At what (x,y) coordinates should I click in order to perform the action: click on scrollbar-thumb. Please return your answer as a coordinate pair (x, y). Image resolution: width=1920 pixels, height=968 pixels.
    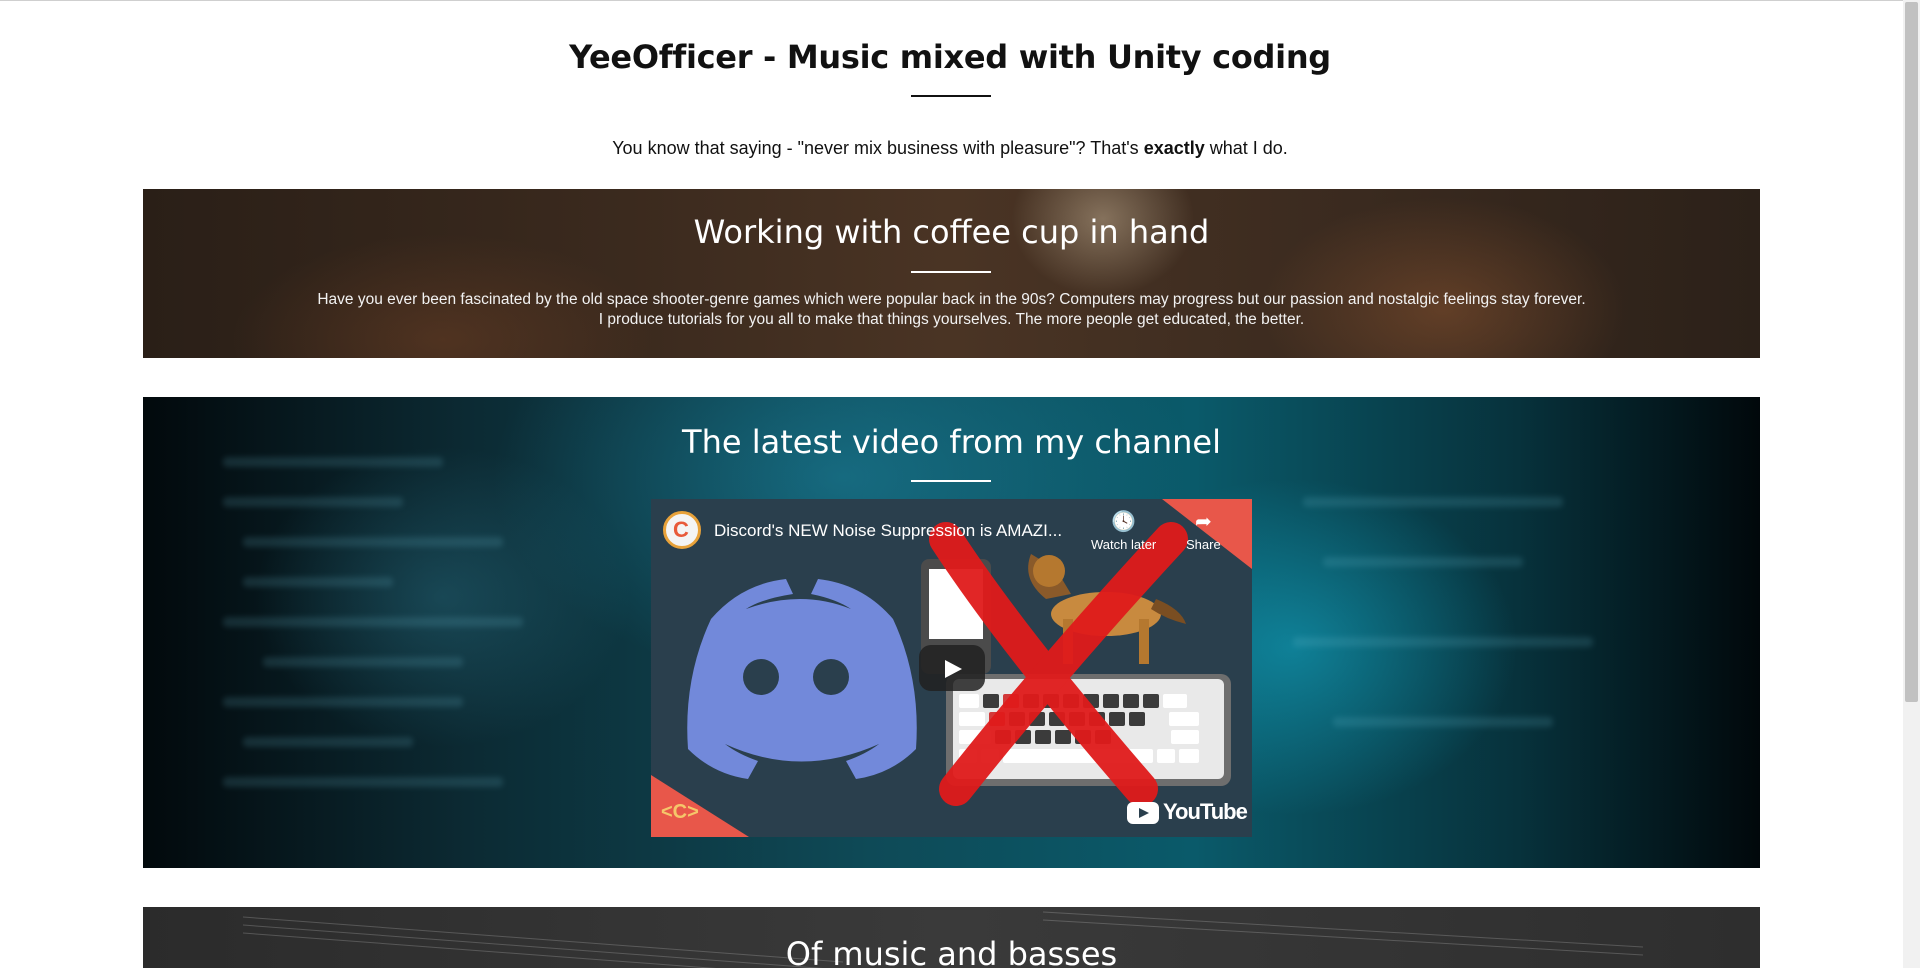
    Looking at the image, I should click on (1911, 352).